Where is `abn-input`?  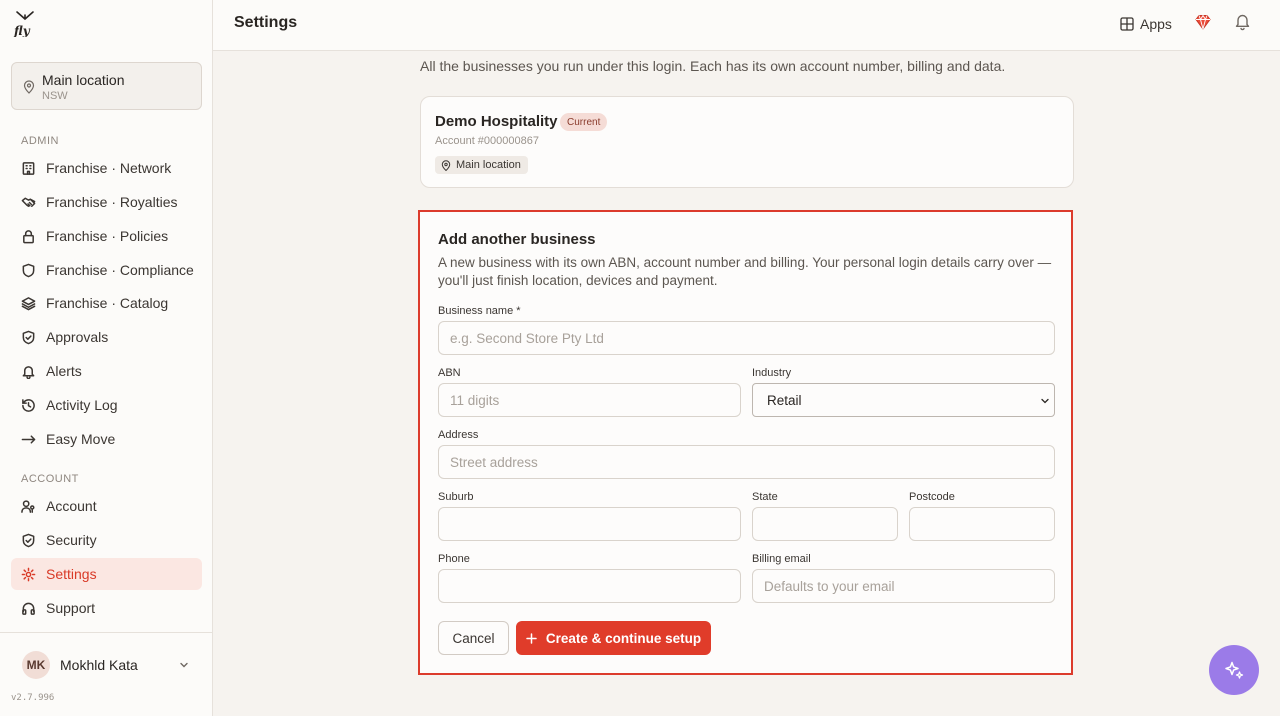 abn-input is located at coordinates (589, 400).